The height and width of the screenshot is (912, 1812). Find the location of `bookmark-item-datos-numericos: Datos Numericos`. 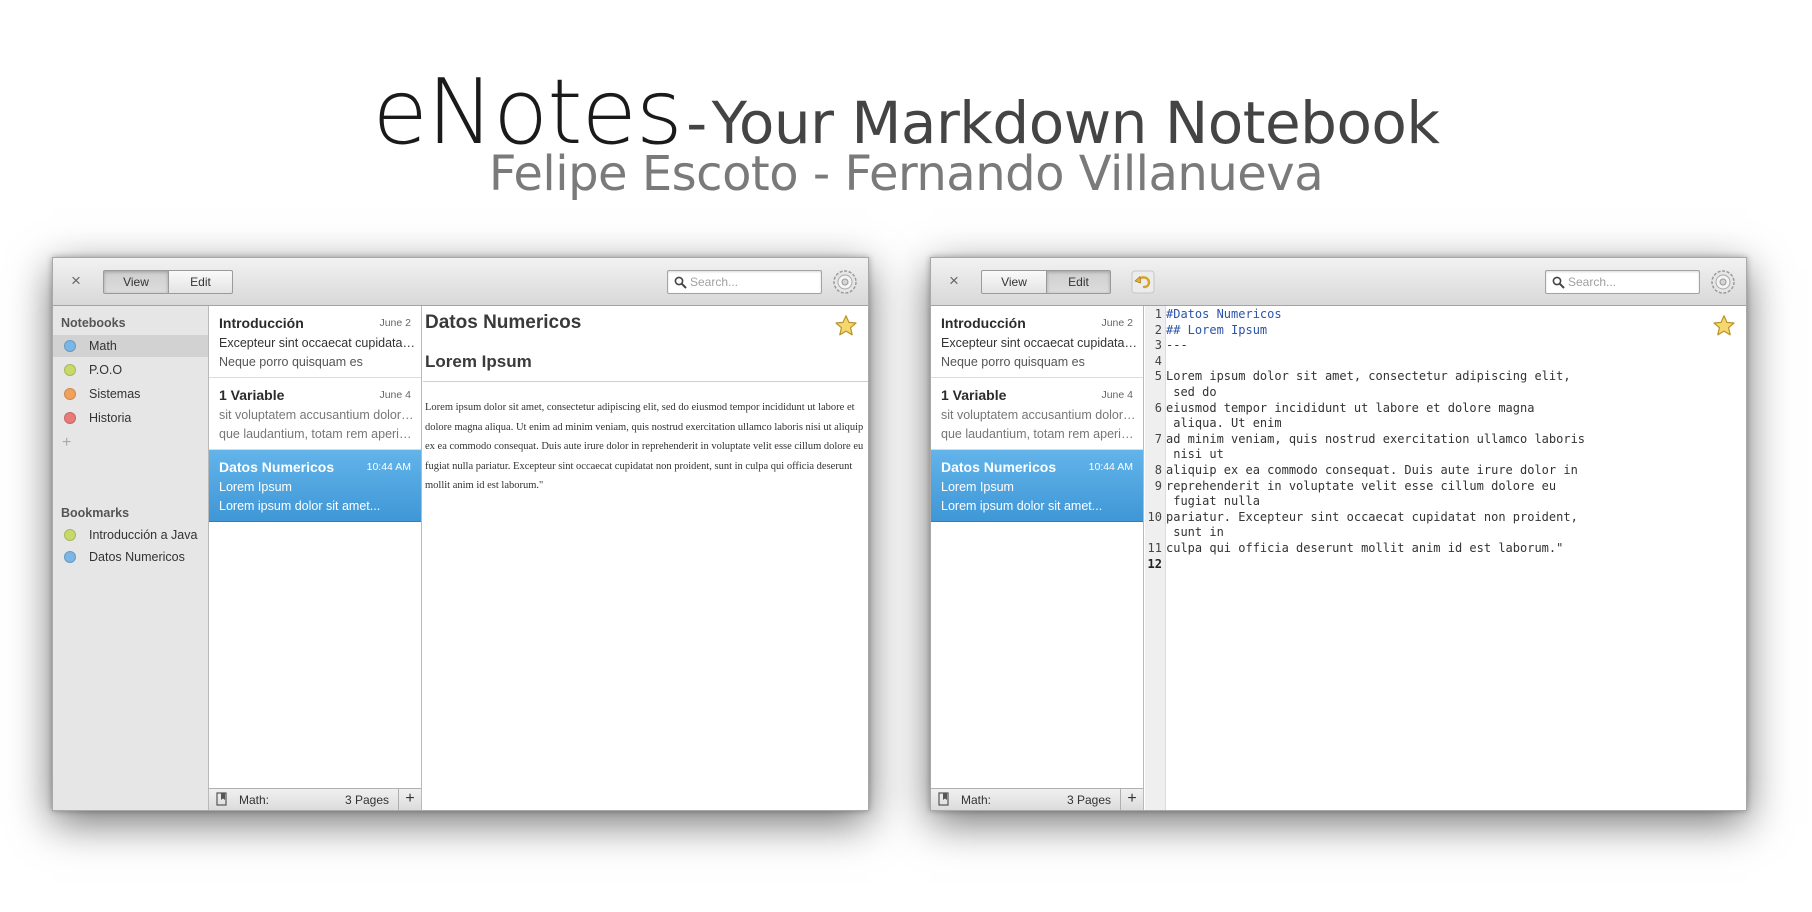

bookmark-item-datos-numericos: Datos Numericos is located at coordinates (130, 557).